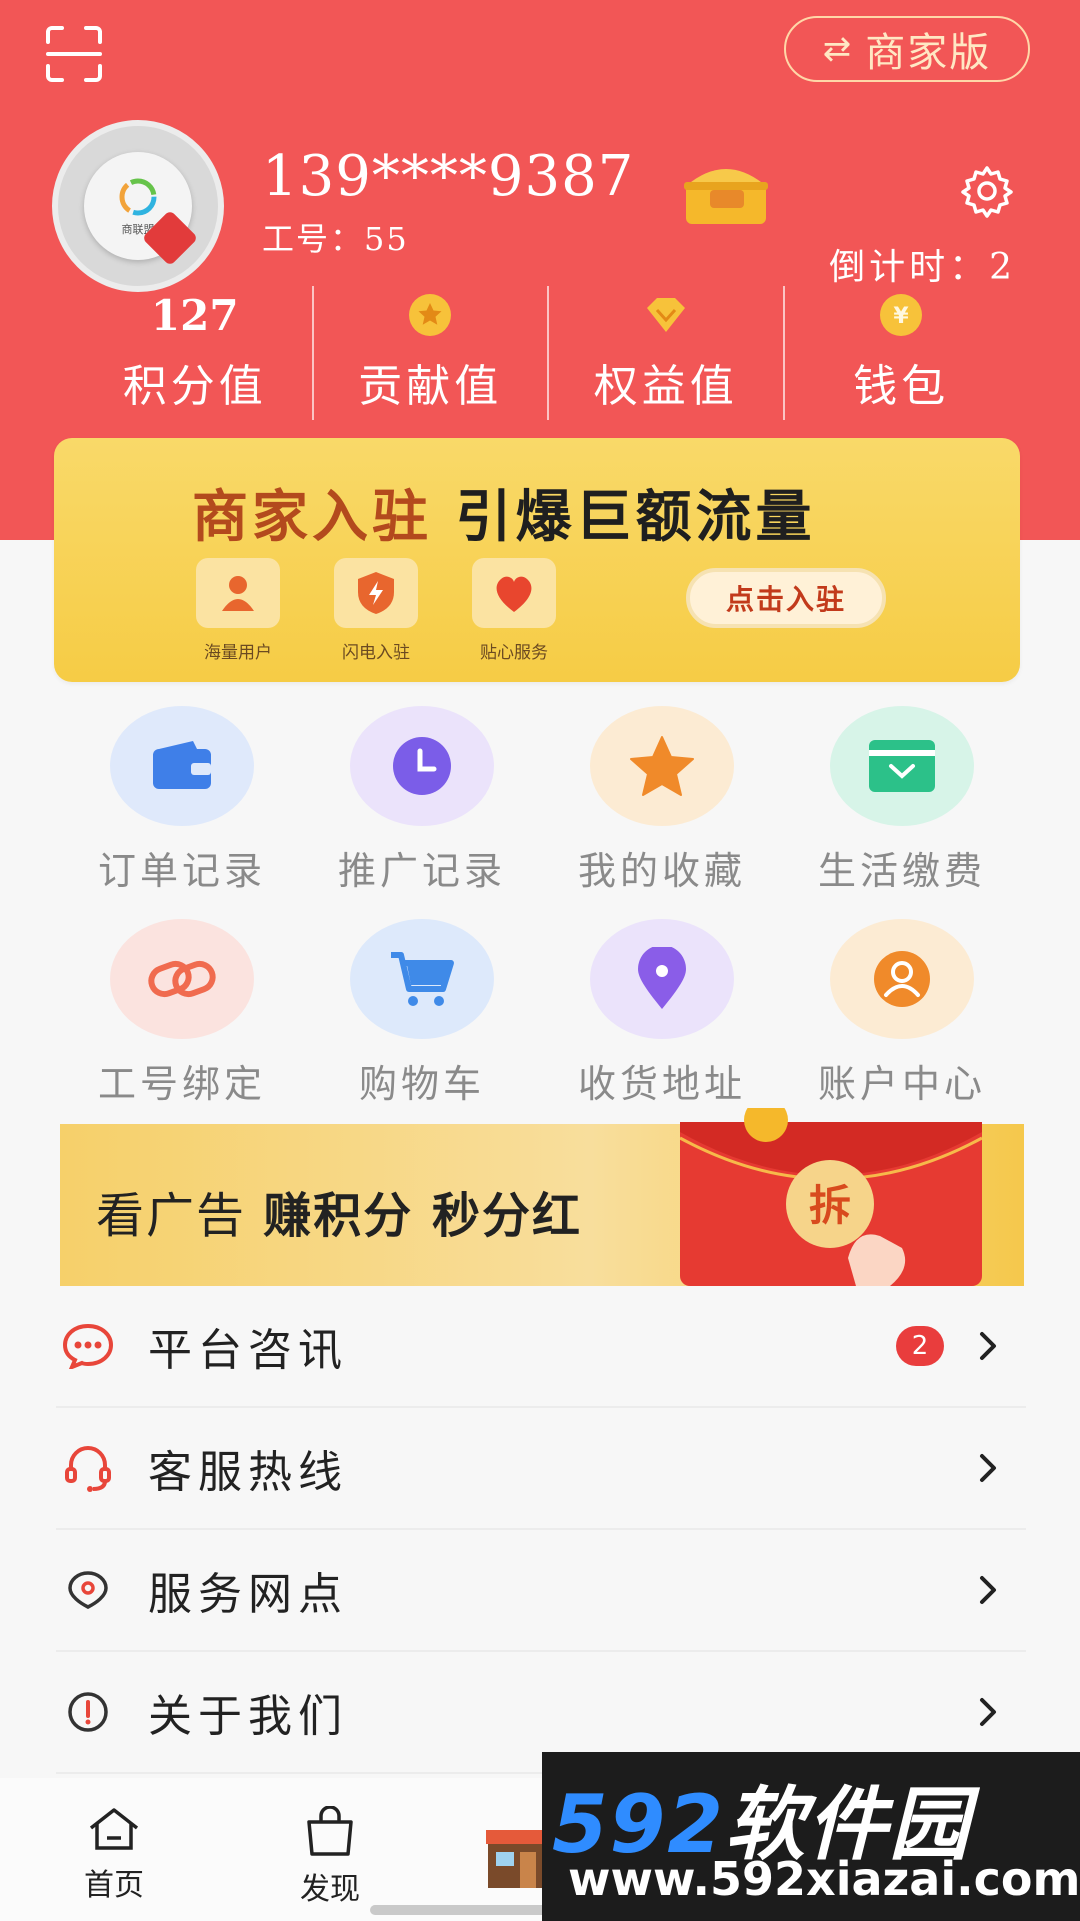 The image size is (1080, 1921). What do you see at coordinates (88, 1469) in the screenshot?
I see `headset-icon` at bounding box center [88, 1469].